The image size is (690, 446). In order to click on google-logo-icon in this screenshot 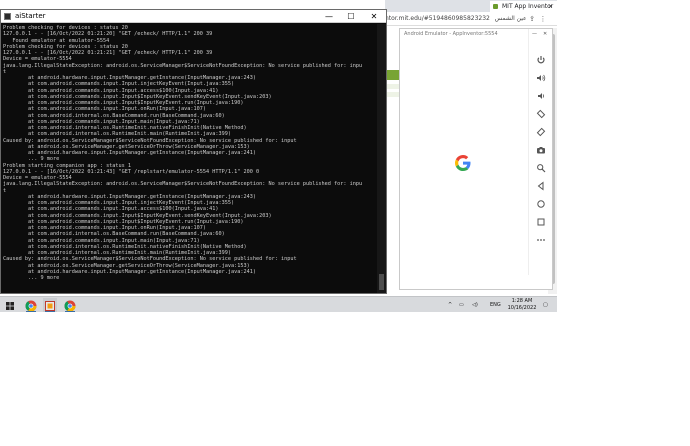, I will do `click(463, 163)`.